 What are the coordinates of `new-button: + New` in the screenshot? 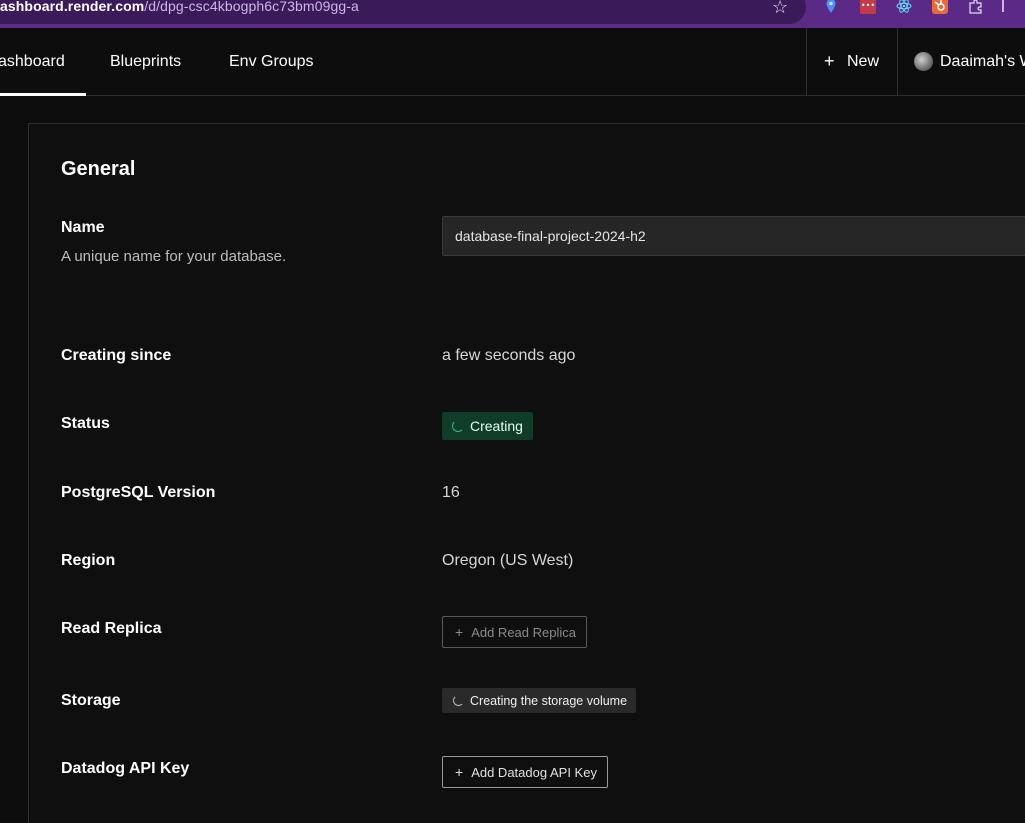 It's located at (852, 61).